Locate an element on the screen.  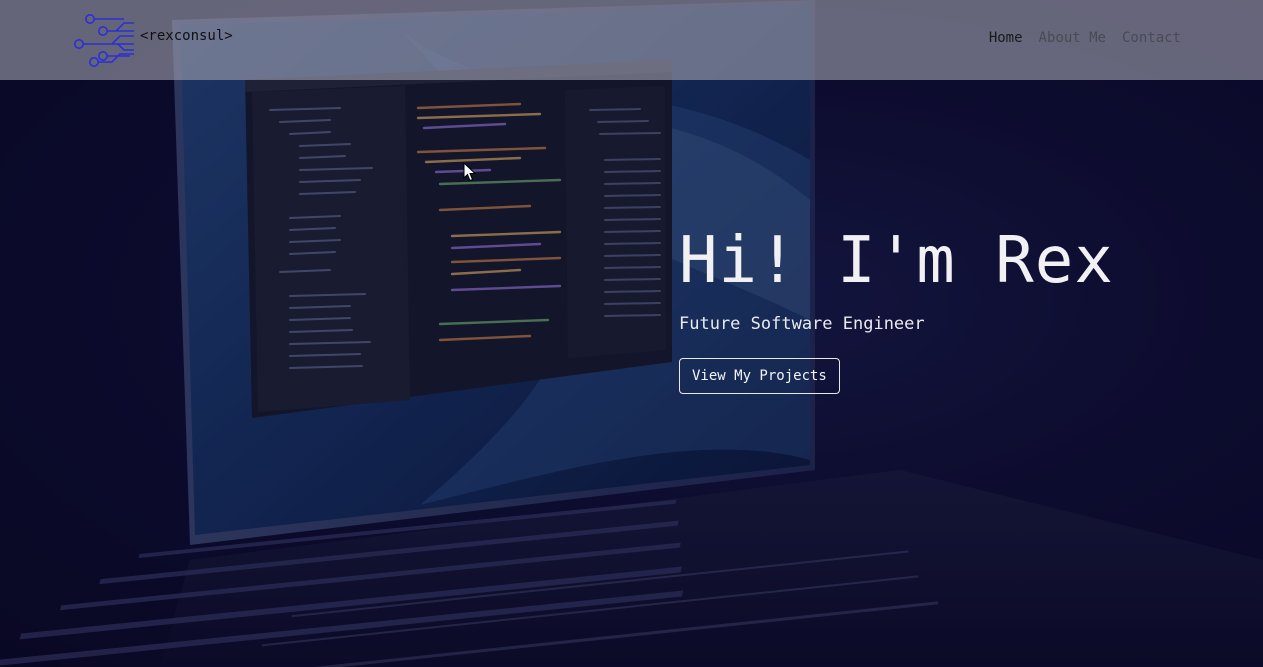
brand-name: <rexconsul> is located at coordinates (186, 36).